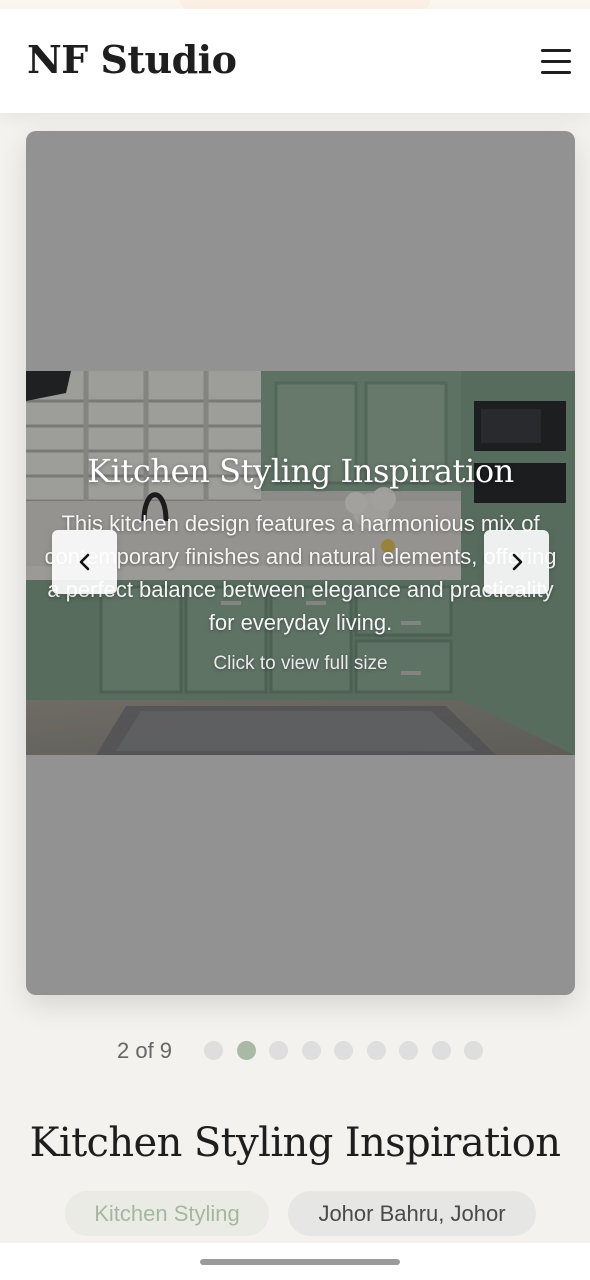  I want to click on slide-pager: 2 of 9, so click(295, 1051).